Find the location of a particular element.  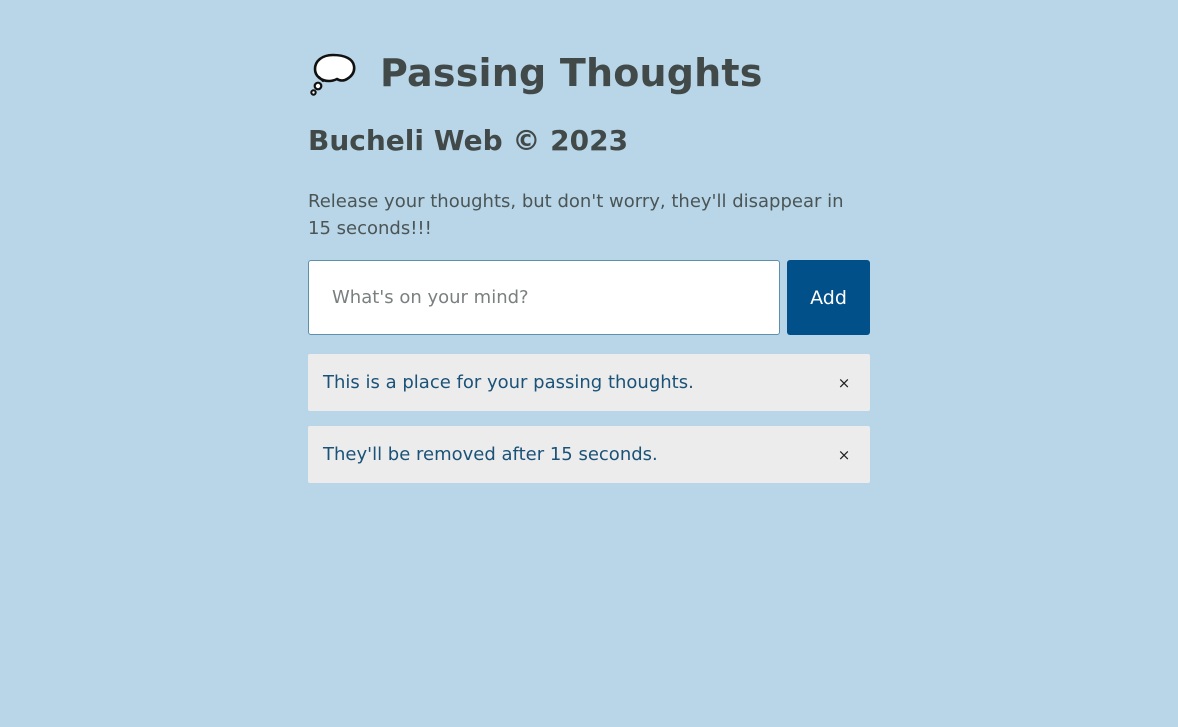

page-subtitle: Bucheli Web © 2023 is located at coordinates (468, 140).